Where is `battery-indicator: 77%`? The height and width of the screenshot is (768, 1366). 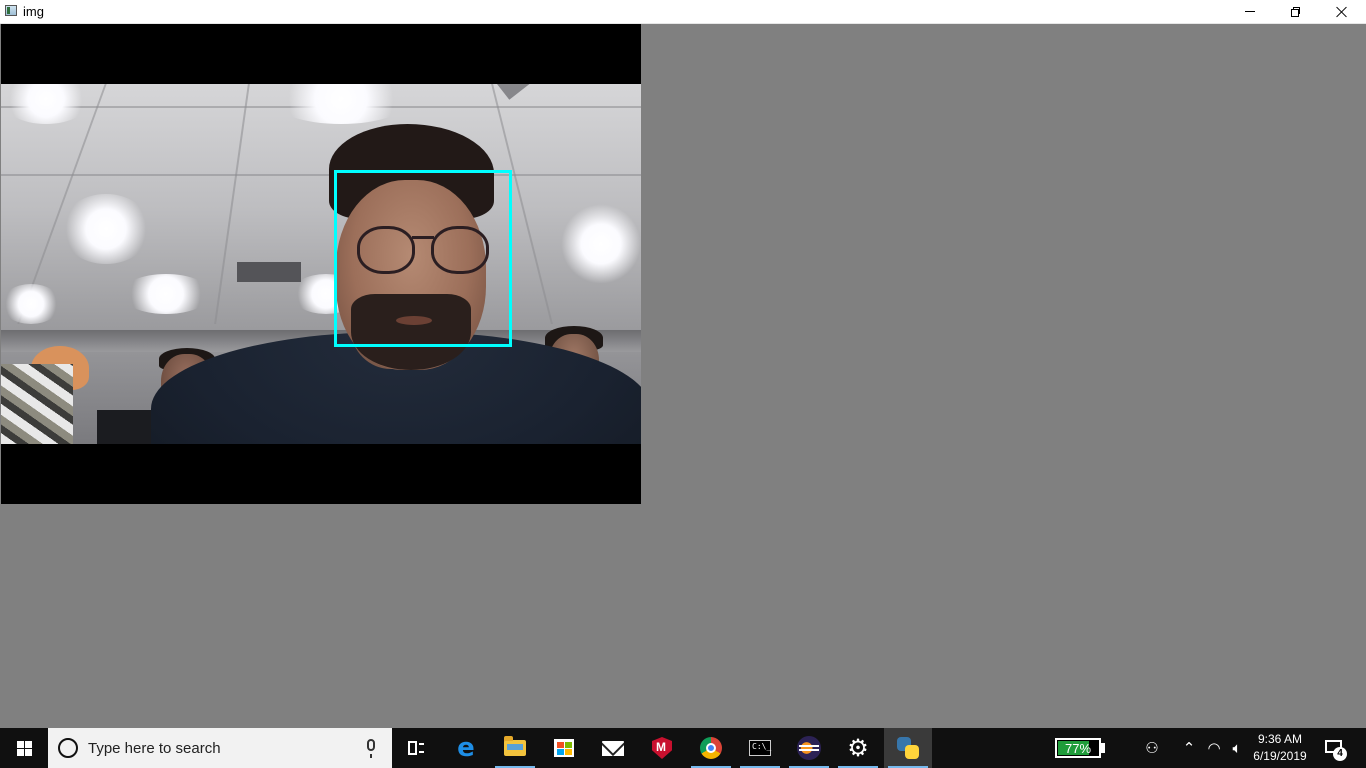
battery-indicator: 77% is located at coordinates (1078, 748).